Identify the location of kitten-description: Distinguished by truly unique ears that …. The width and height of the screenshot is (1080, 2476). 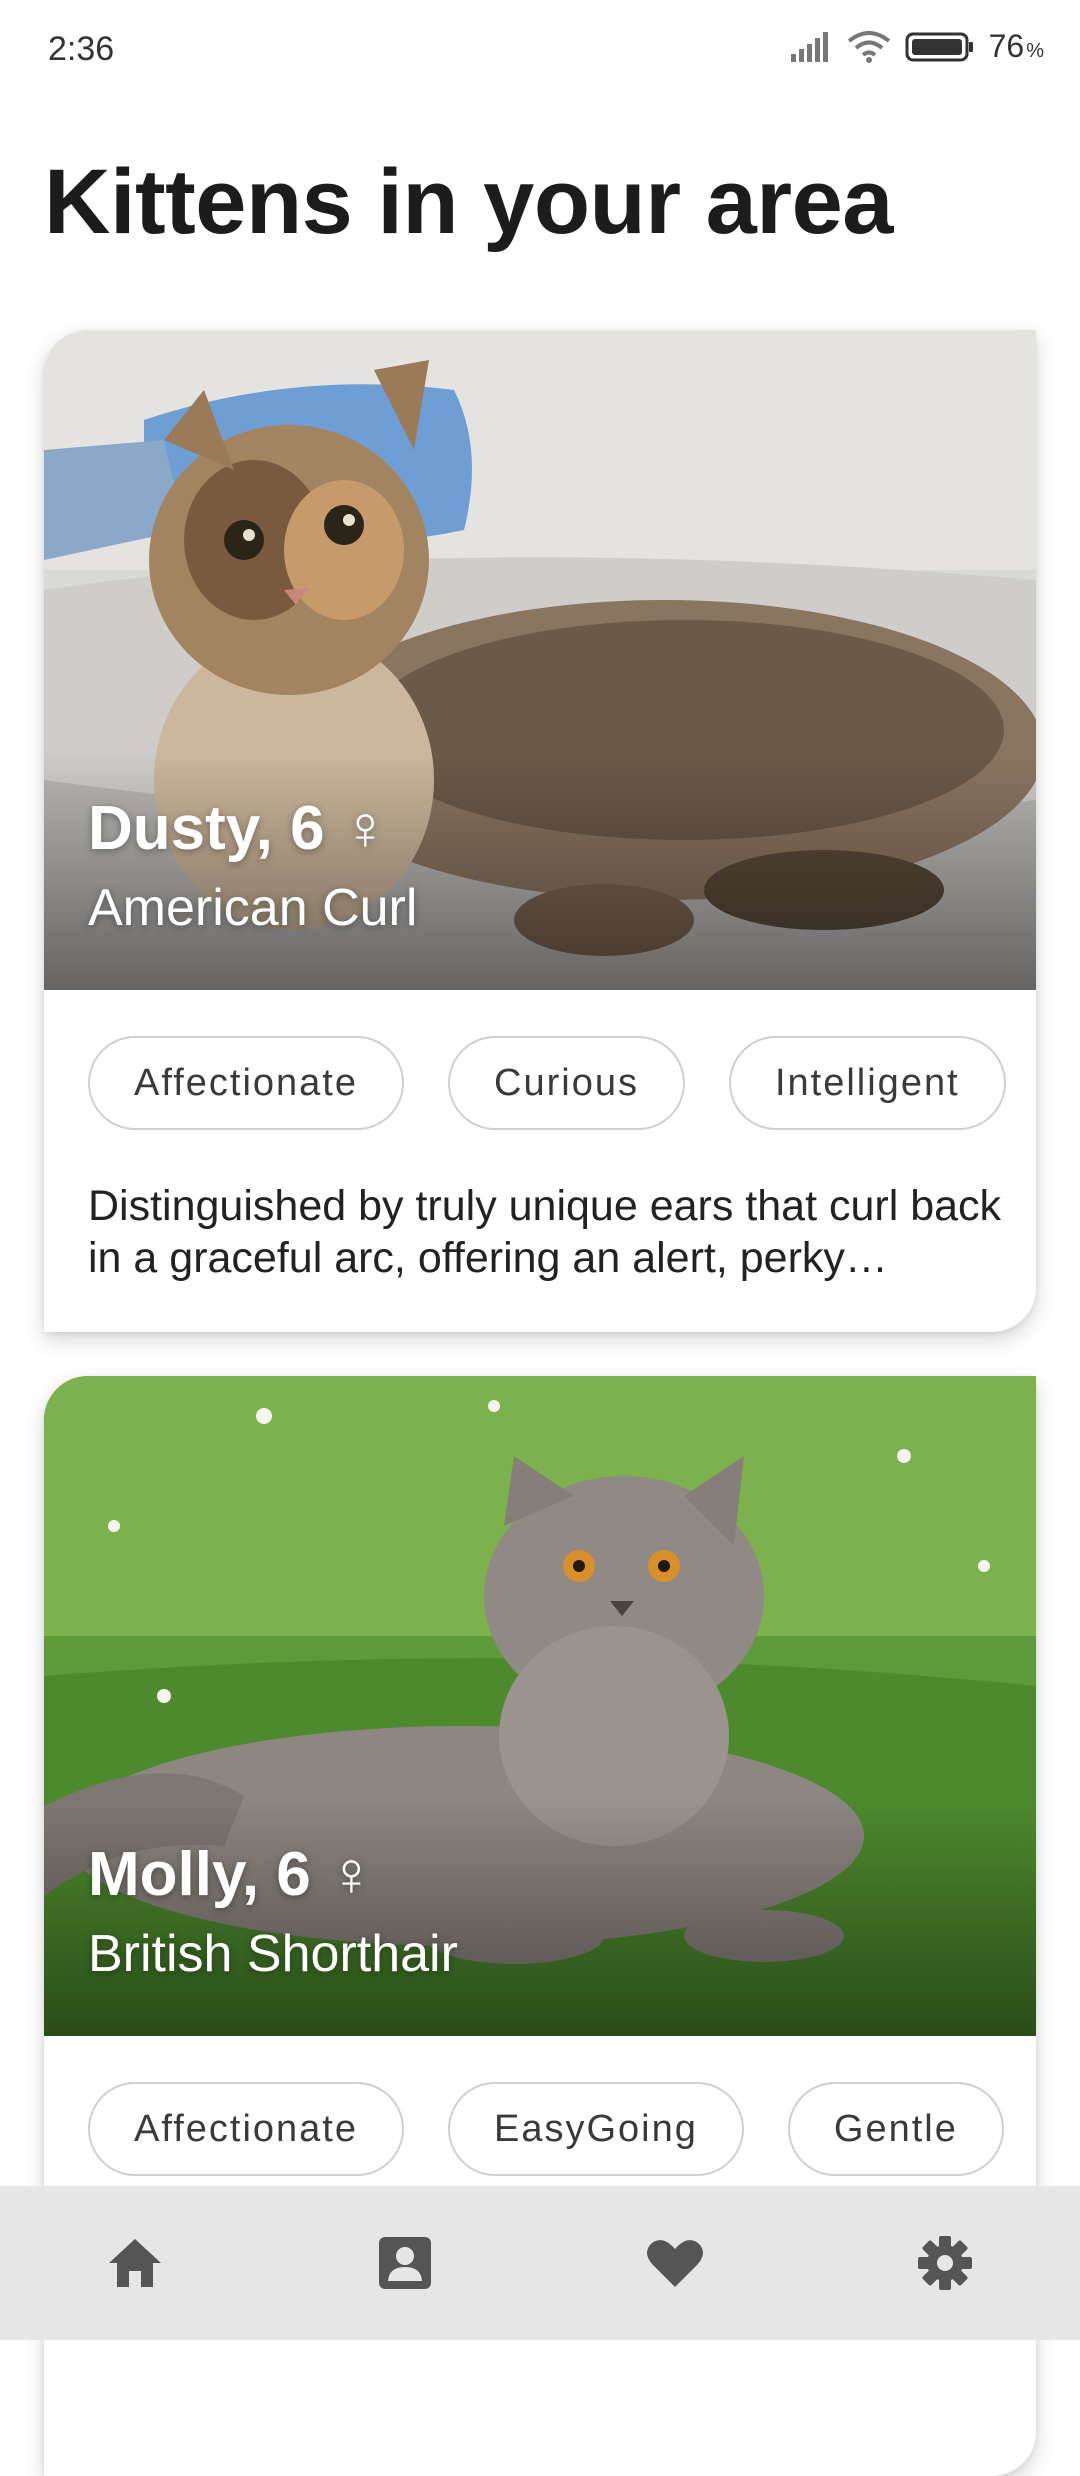
(545, 1232).